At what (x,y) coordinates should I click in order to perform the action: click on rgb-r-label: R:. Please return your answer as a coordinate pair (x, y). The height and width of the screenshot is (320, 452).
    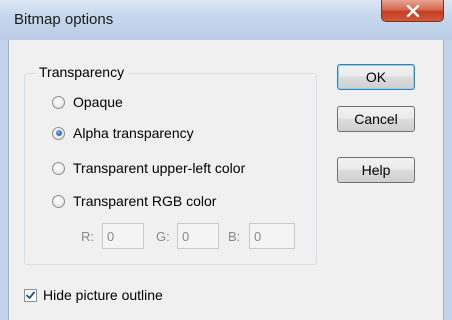
    Looking at the image, I should click on (87, 236).